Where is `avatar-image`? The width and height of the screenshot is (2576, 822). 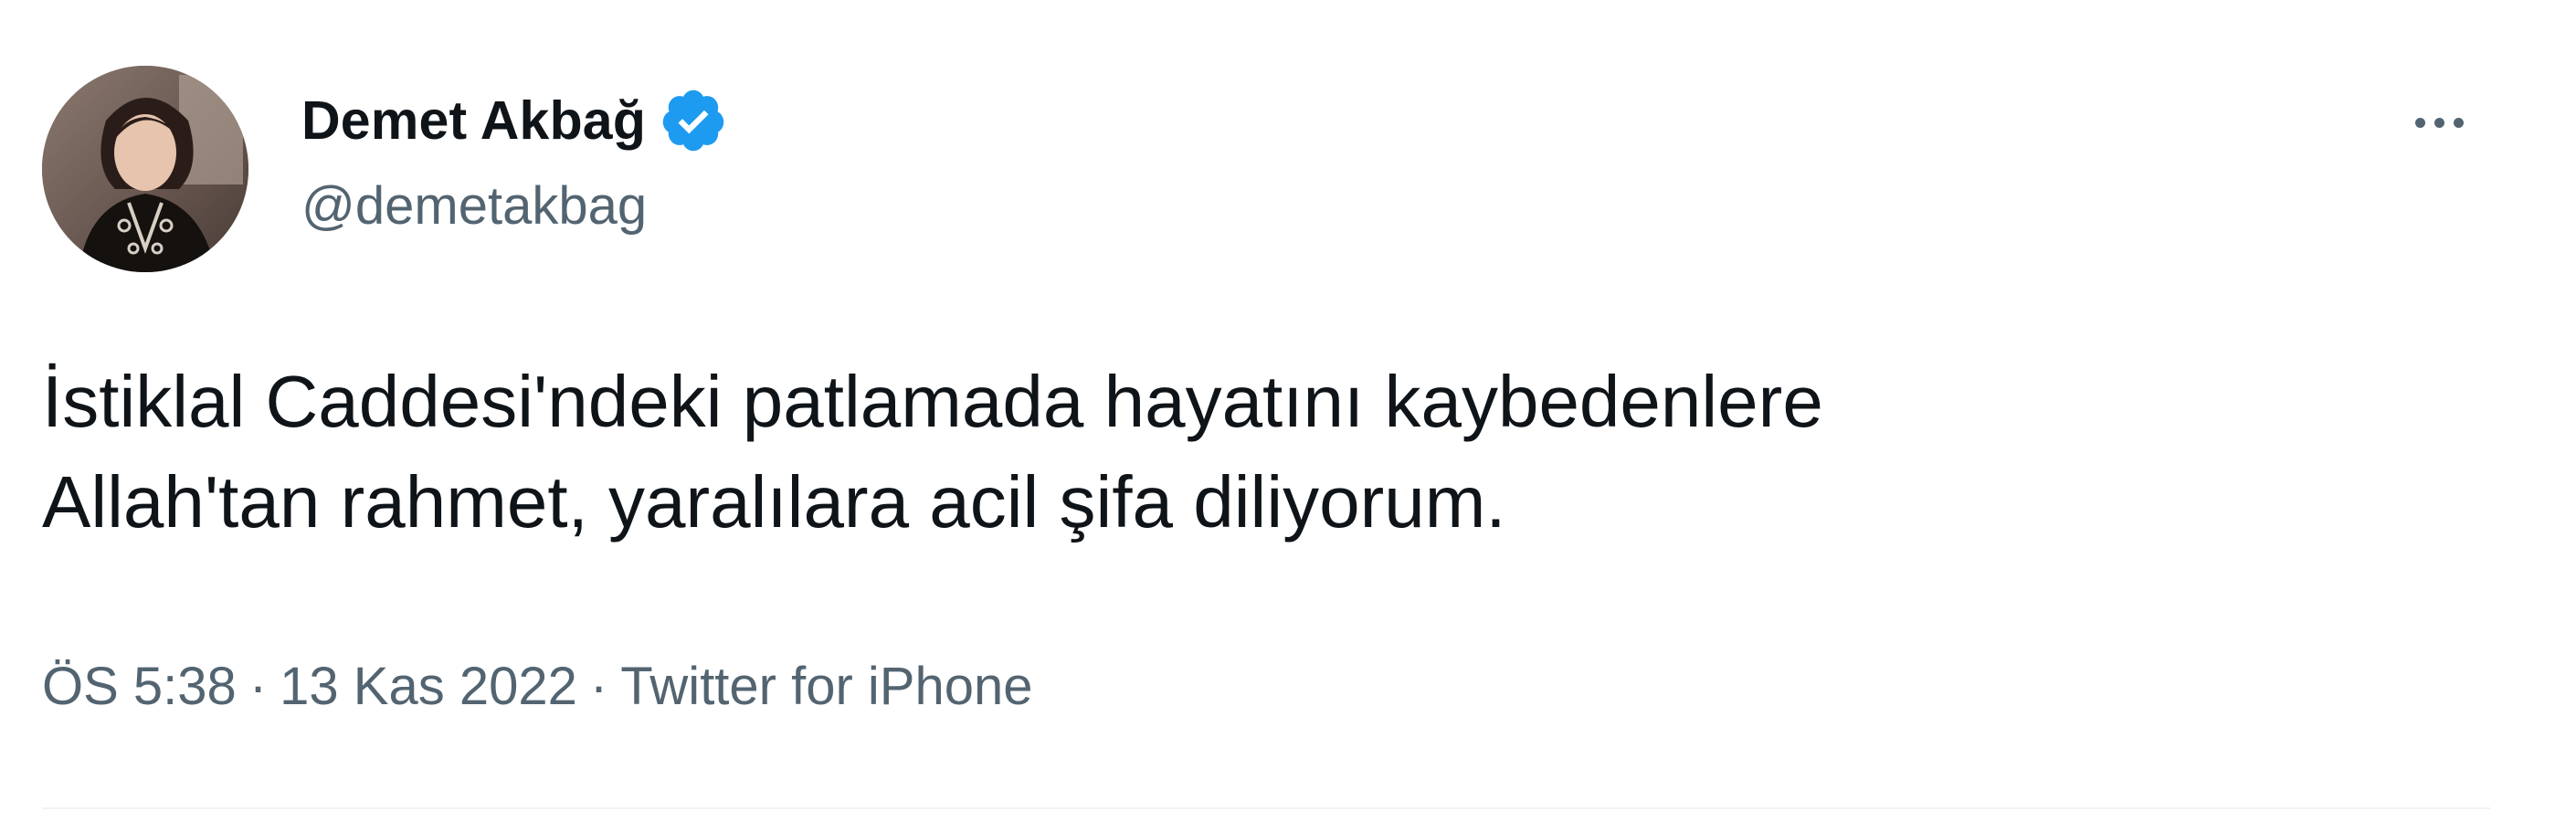 avatar-image is located at coordinates (145, 169).